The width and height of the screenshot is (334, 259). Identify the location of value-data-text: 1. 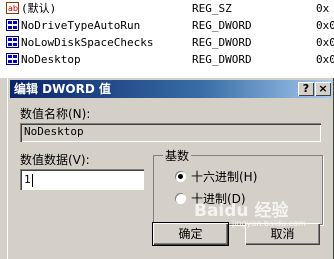
(27, 179).